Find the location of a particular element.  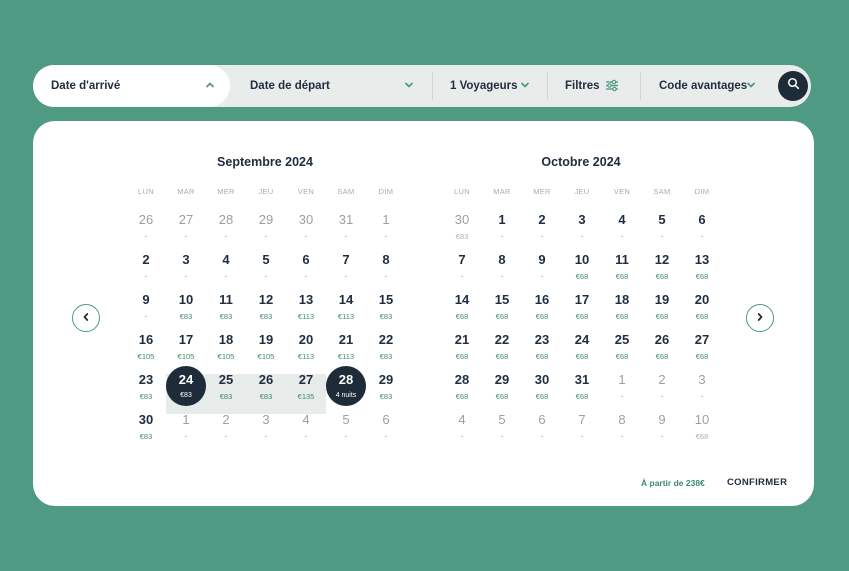

calendar-day: 13 €68 is located at coordinates (702, 266).